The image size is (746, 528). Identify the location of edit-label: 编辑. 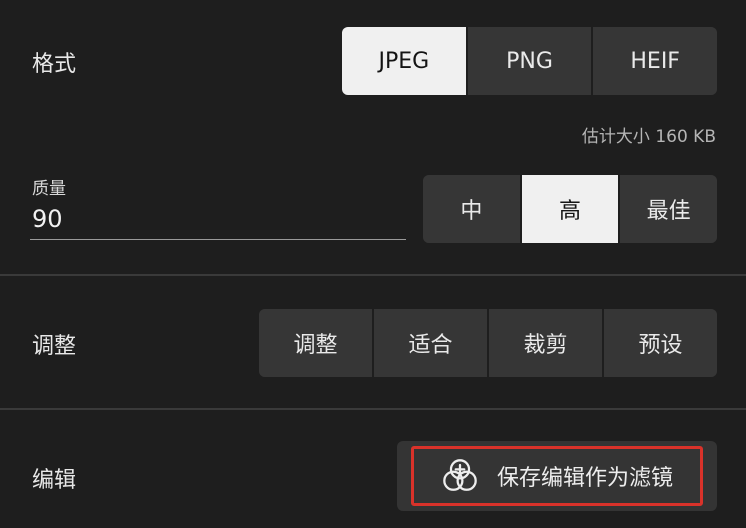
(54, 480).